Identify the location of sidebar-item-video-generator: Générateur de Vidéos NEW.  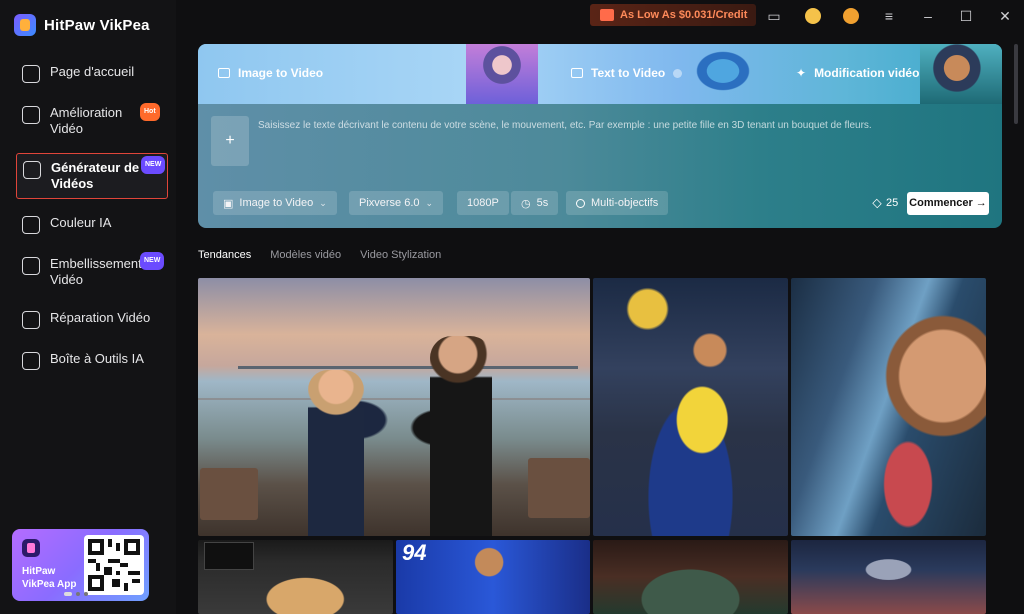
(92, 176).